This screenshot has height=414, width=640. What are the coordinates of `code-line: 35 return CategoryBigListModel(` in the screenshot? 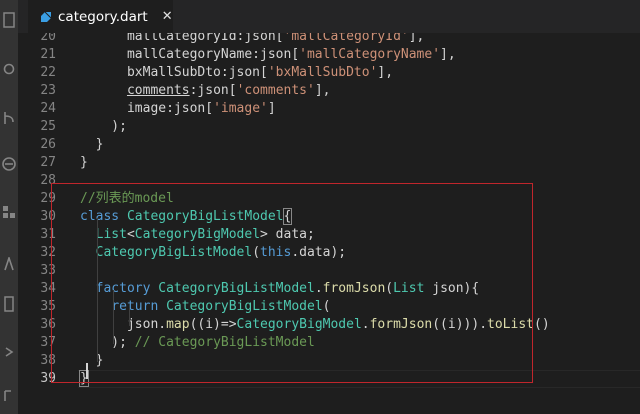 It's located at (329, 307).